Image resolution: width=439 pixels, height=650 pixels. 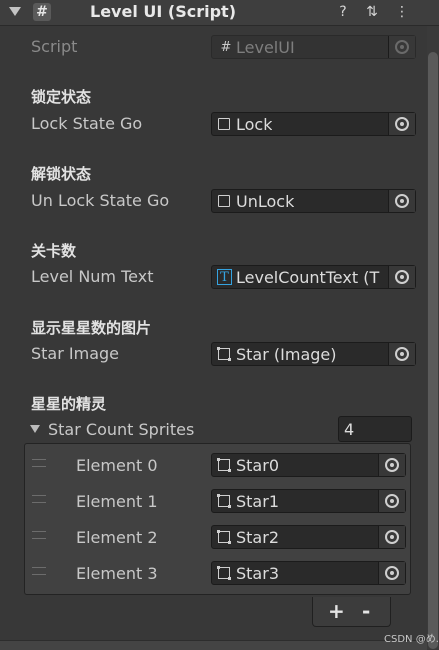 What do you see at coordinates (308, 537) in the screenshot?
I see `element-field: Star2` at bounding box center [308, 537].